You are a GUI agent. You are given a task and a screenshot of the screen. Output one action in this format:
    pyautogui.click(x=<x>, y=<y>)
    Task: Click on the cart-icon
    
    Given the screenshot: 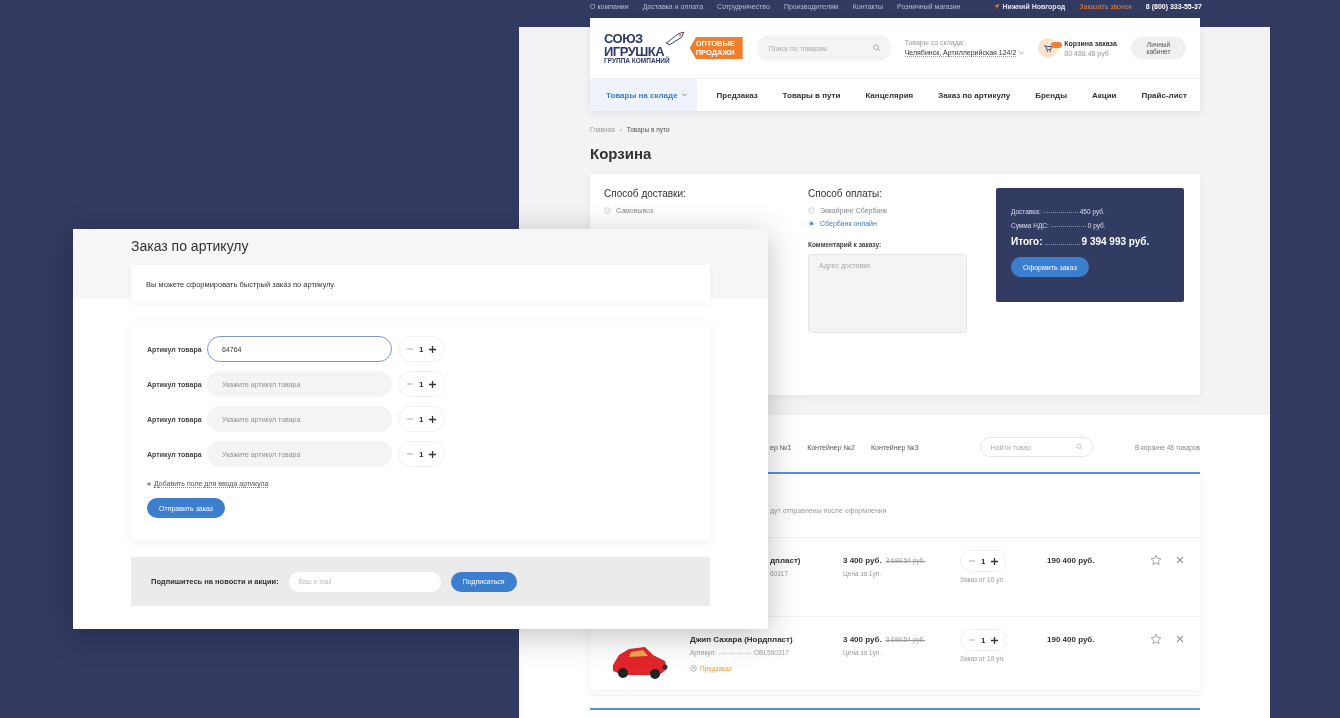 What is the action you would take?
    pyautogui.click(x=1048, y=48)
    